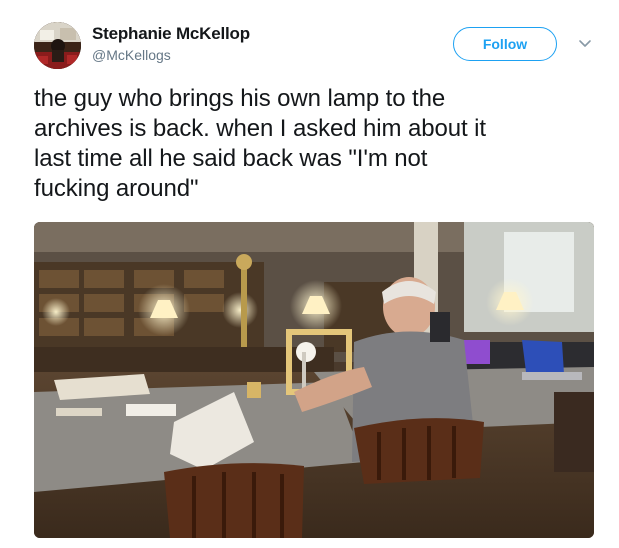 The image size is (619, 548). What do you see at coordinates (171, 34) in the screenshot?
I see `author-name: Stephanie McKellop` at bounding box center [171, 34].